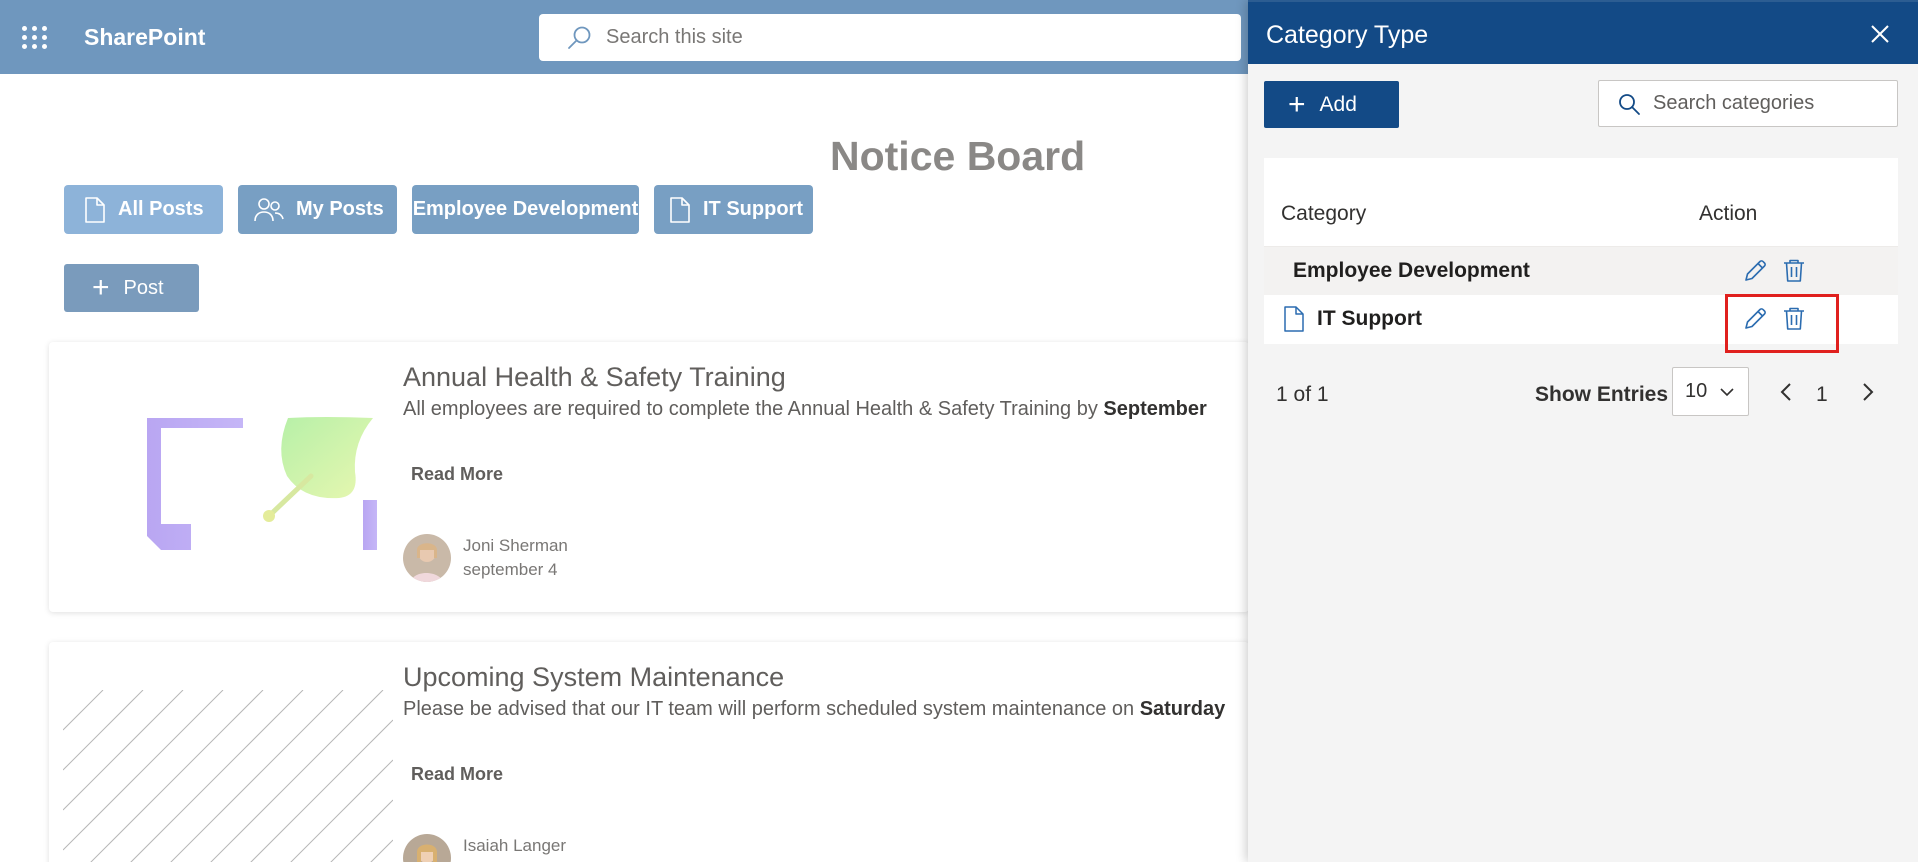 The height and width of the screenshot is (862, 1918). I want to click on page-title: Notice Board, so click(958, 156).